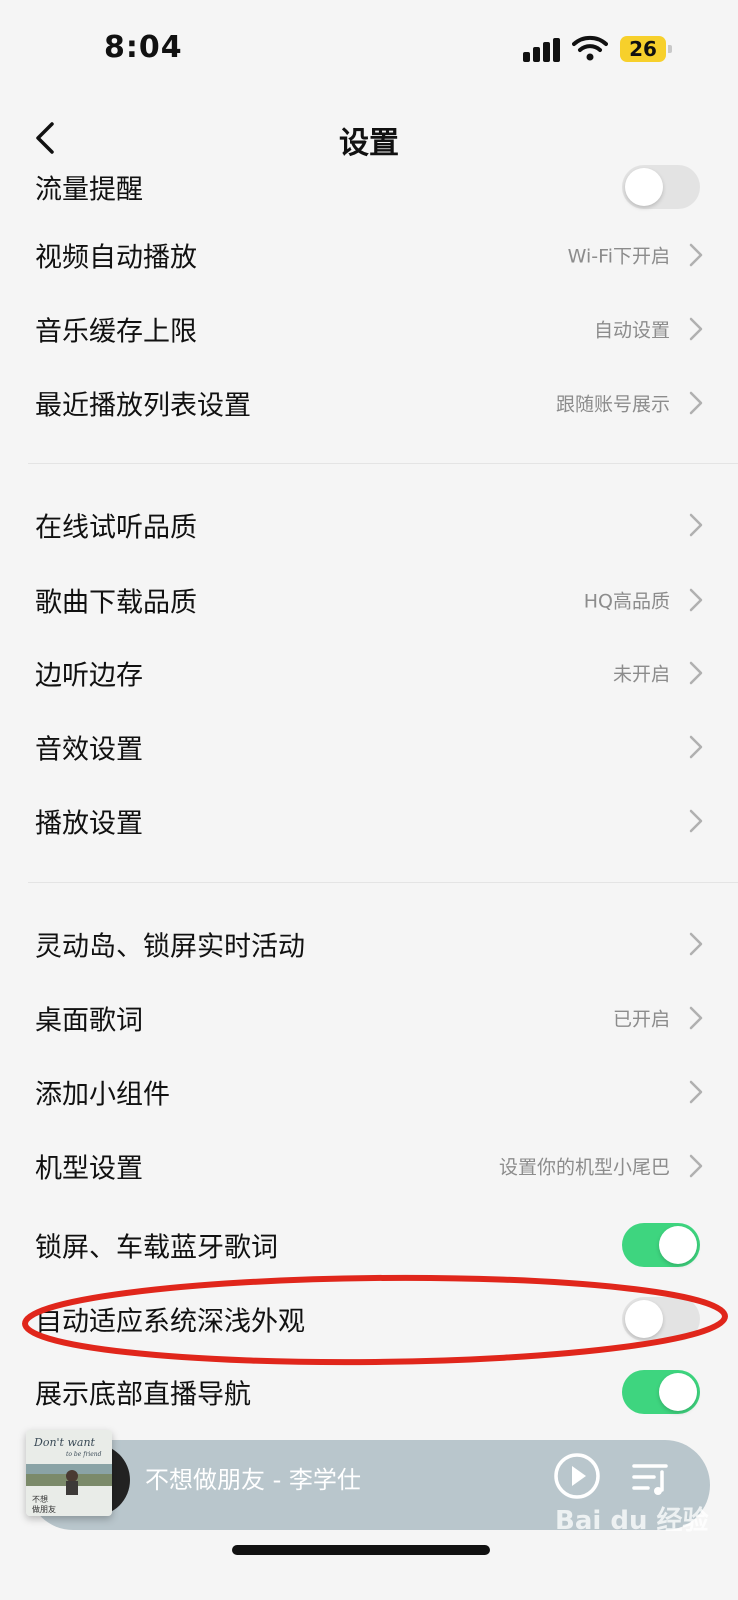 The image size is (738, 1600). Describe the element at coordinates (116, 332) in the screenshot. I see `row-label: 音乐缓存上限` at that location.